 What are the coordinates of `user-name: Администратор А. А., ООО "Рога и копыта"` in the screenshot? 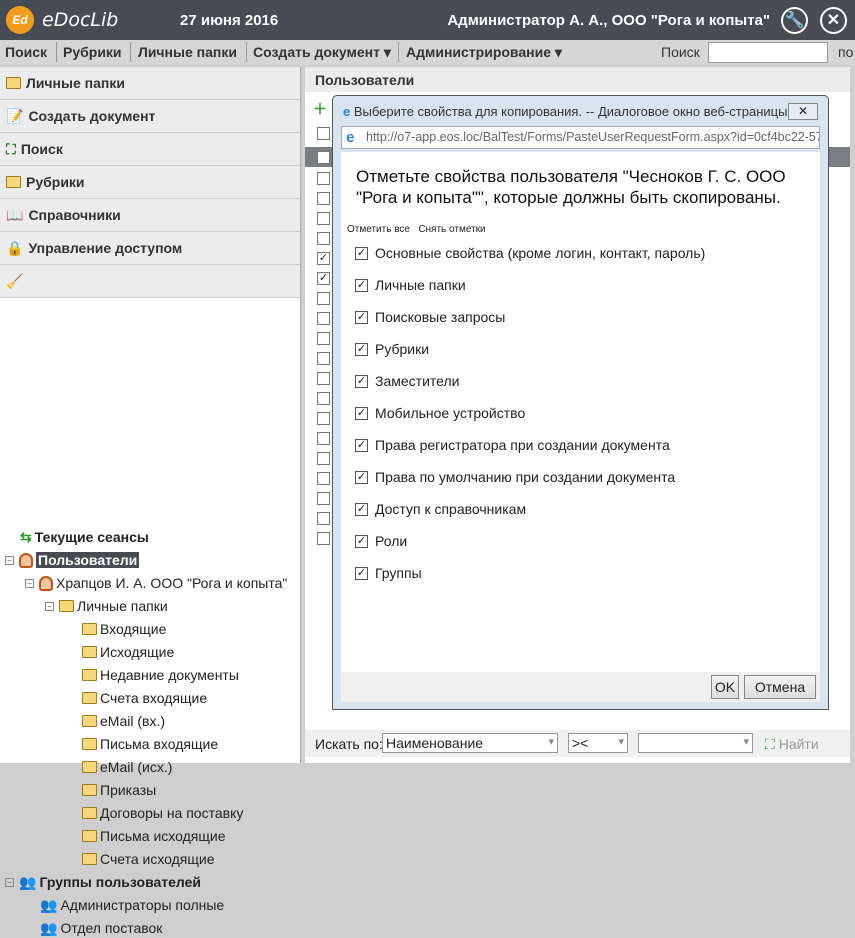 It's located at (608, 20).